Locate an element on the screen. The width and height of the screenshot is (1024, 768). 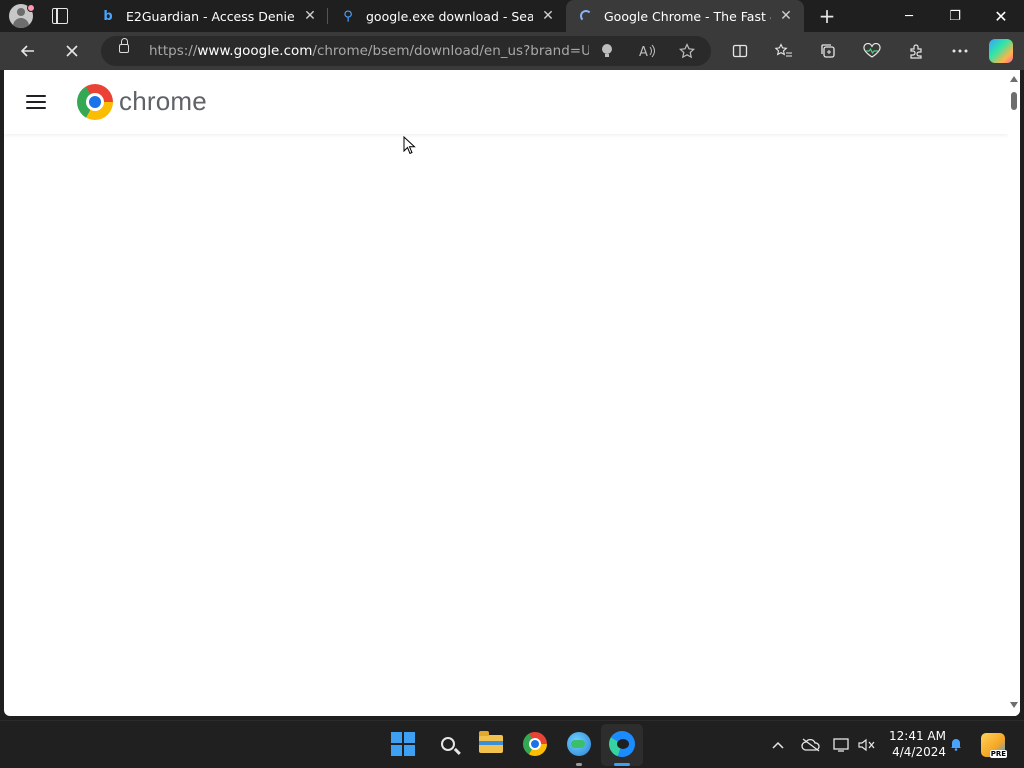
stop-loading-button is located at coordinates (72, 51).